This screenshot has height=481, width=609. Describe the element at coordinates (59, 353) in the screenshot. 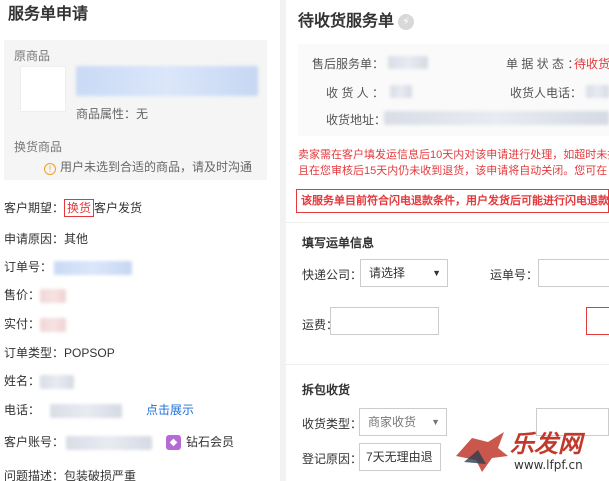

I see `order-type-row: 订单类型：POPSOP` at that location.